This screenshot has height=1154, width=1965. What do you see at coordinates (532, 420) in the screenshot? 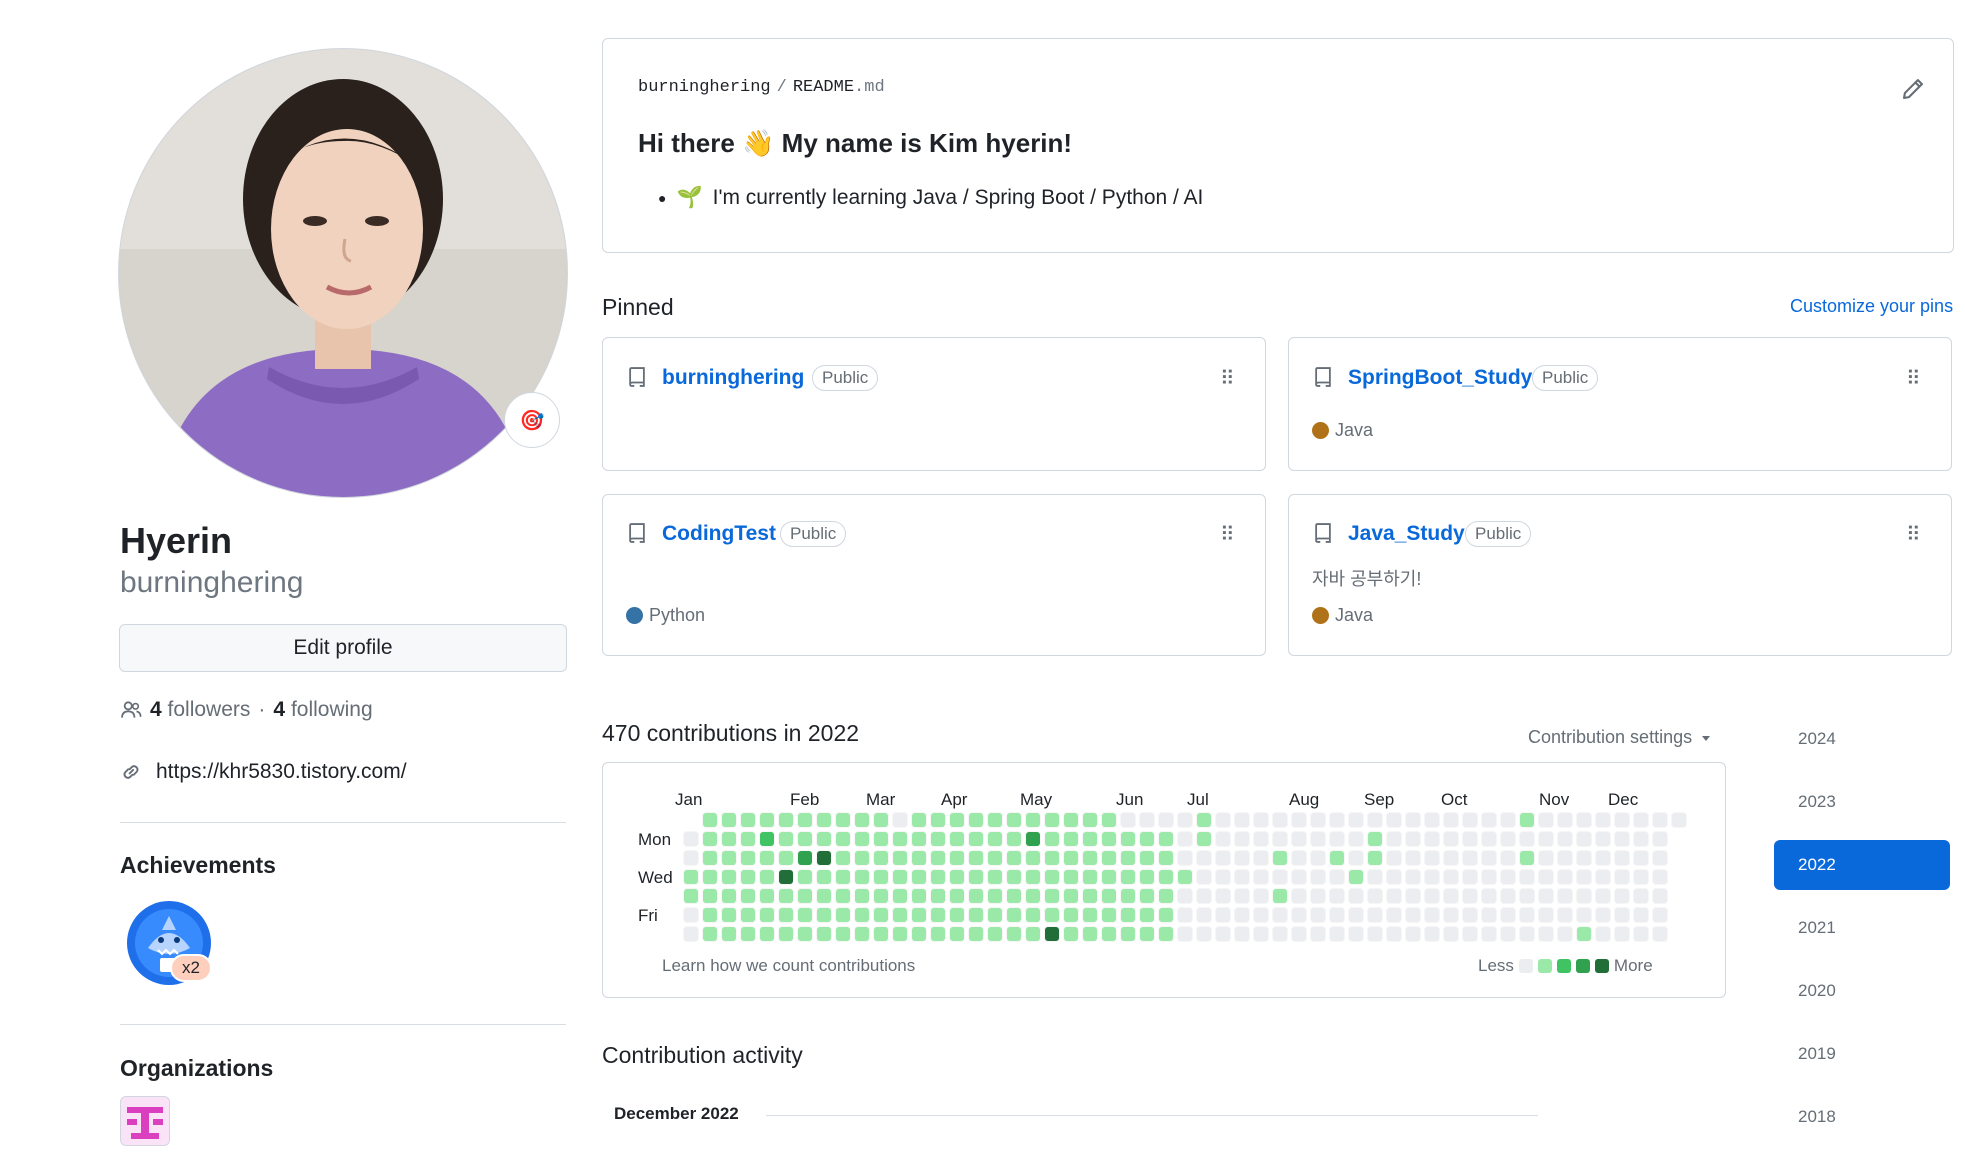
I see `set-status-button: 🎯` at bounding box center [532, 420].